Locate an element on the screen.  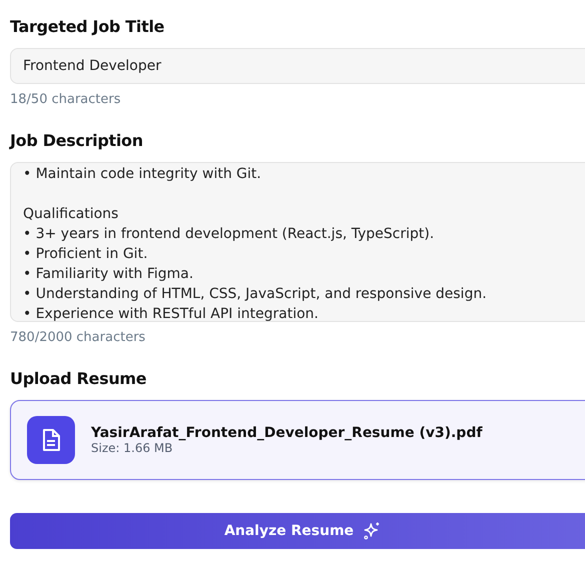
character-counter: 780/2000 characters is located at coordinates (78, 337).